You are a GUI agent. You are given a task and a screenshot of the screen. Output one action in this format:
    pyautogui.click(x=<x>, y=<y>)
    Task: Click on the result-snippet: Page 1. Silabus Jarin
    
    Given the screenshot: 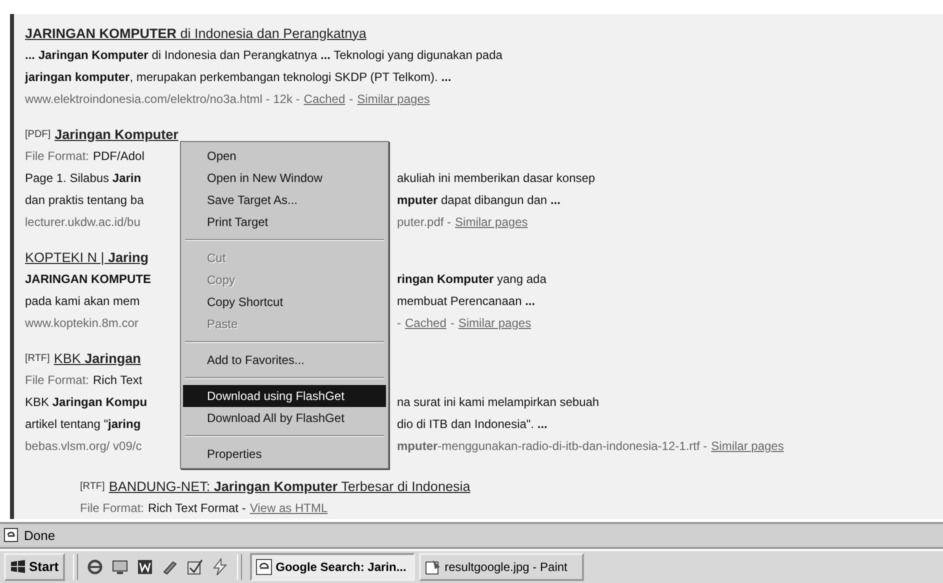 What is the action you would take?
    pyautogui.click(x=83, y=178)
    